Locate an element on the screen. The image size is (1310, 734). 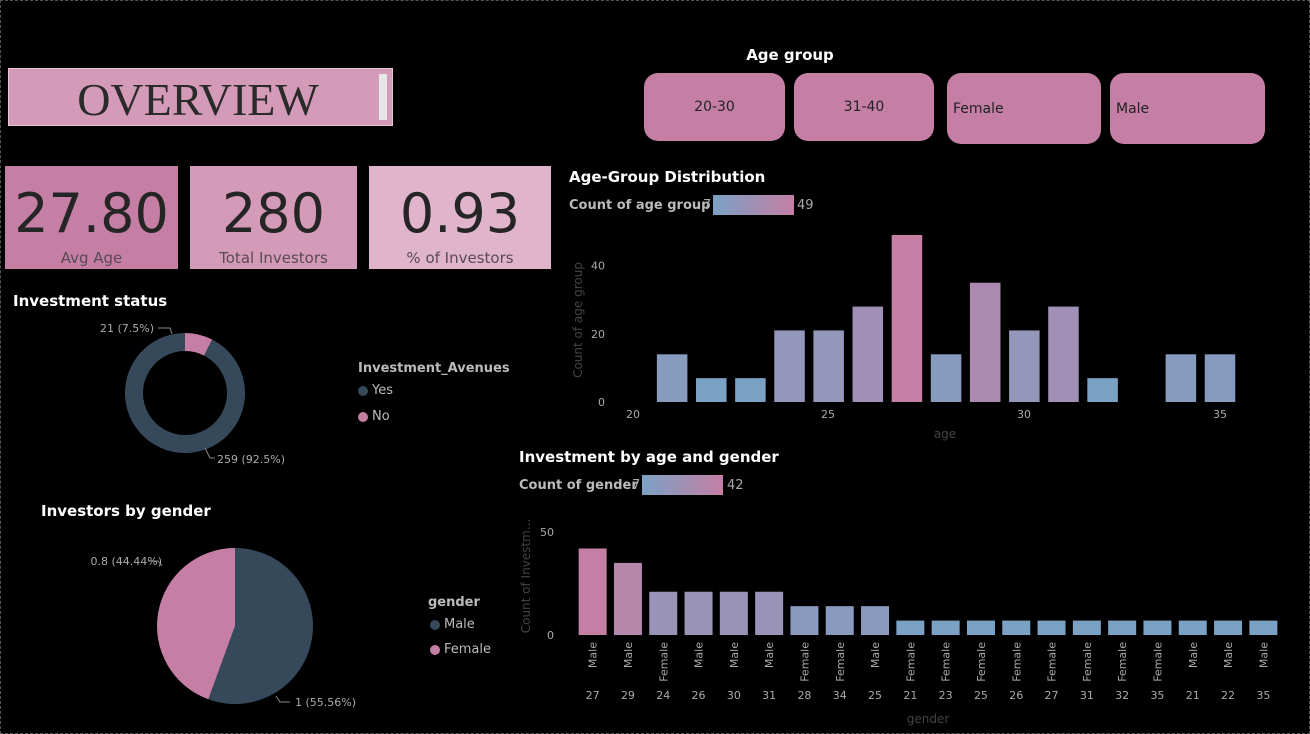
slicer-option-label: 20-30 is located at coordinates (714, 107).